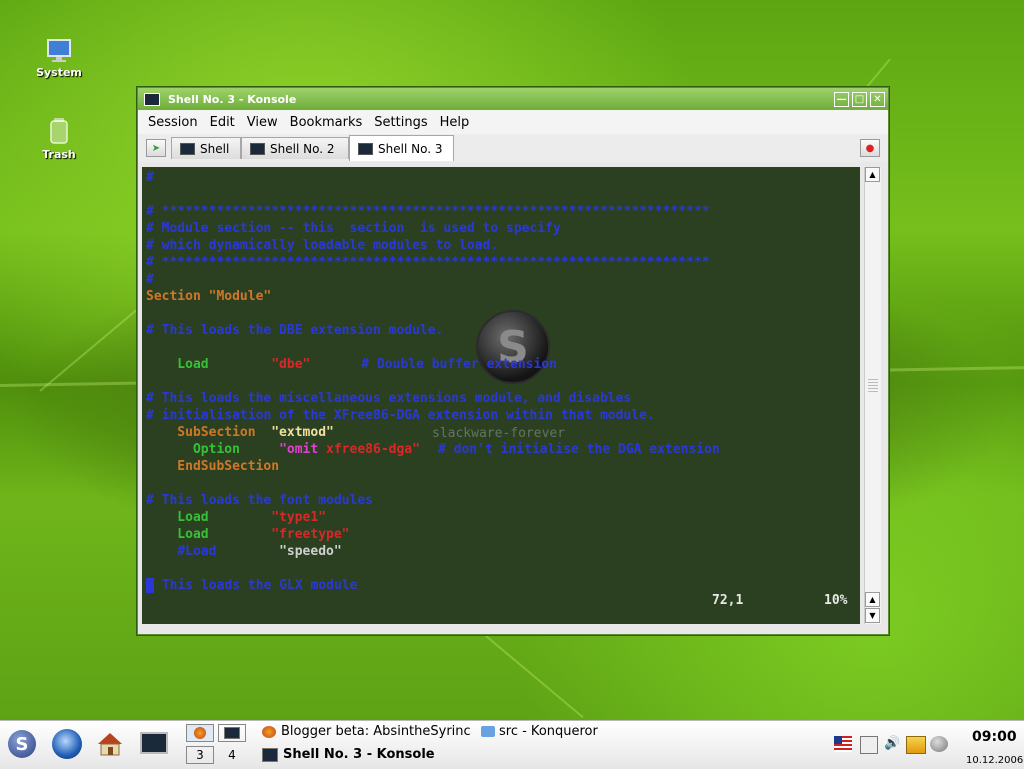 This screenshot has width=1024, height=769. I want to click on terminal-line: # don't initialise the DGA extension, so click(579, 449).